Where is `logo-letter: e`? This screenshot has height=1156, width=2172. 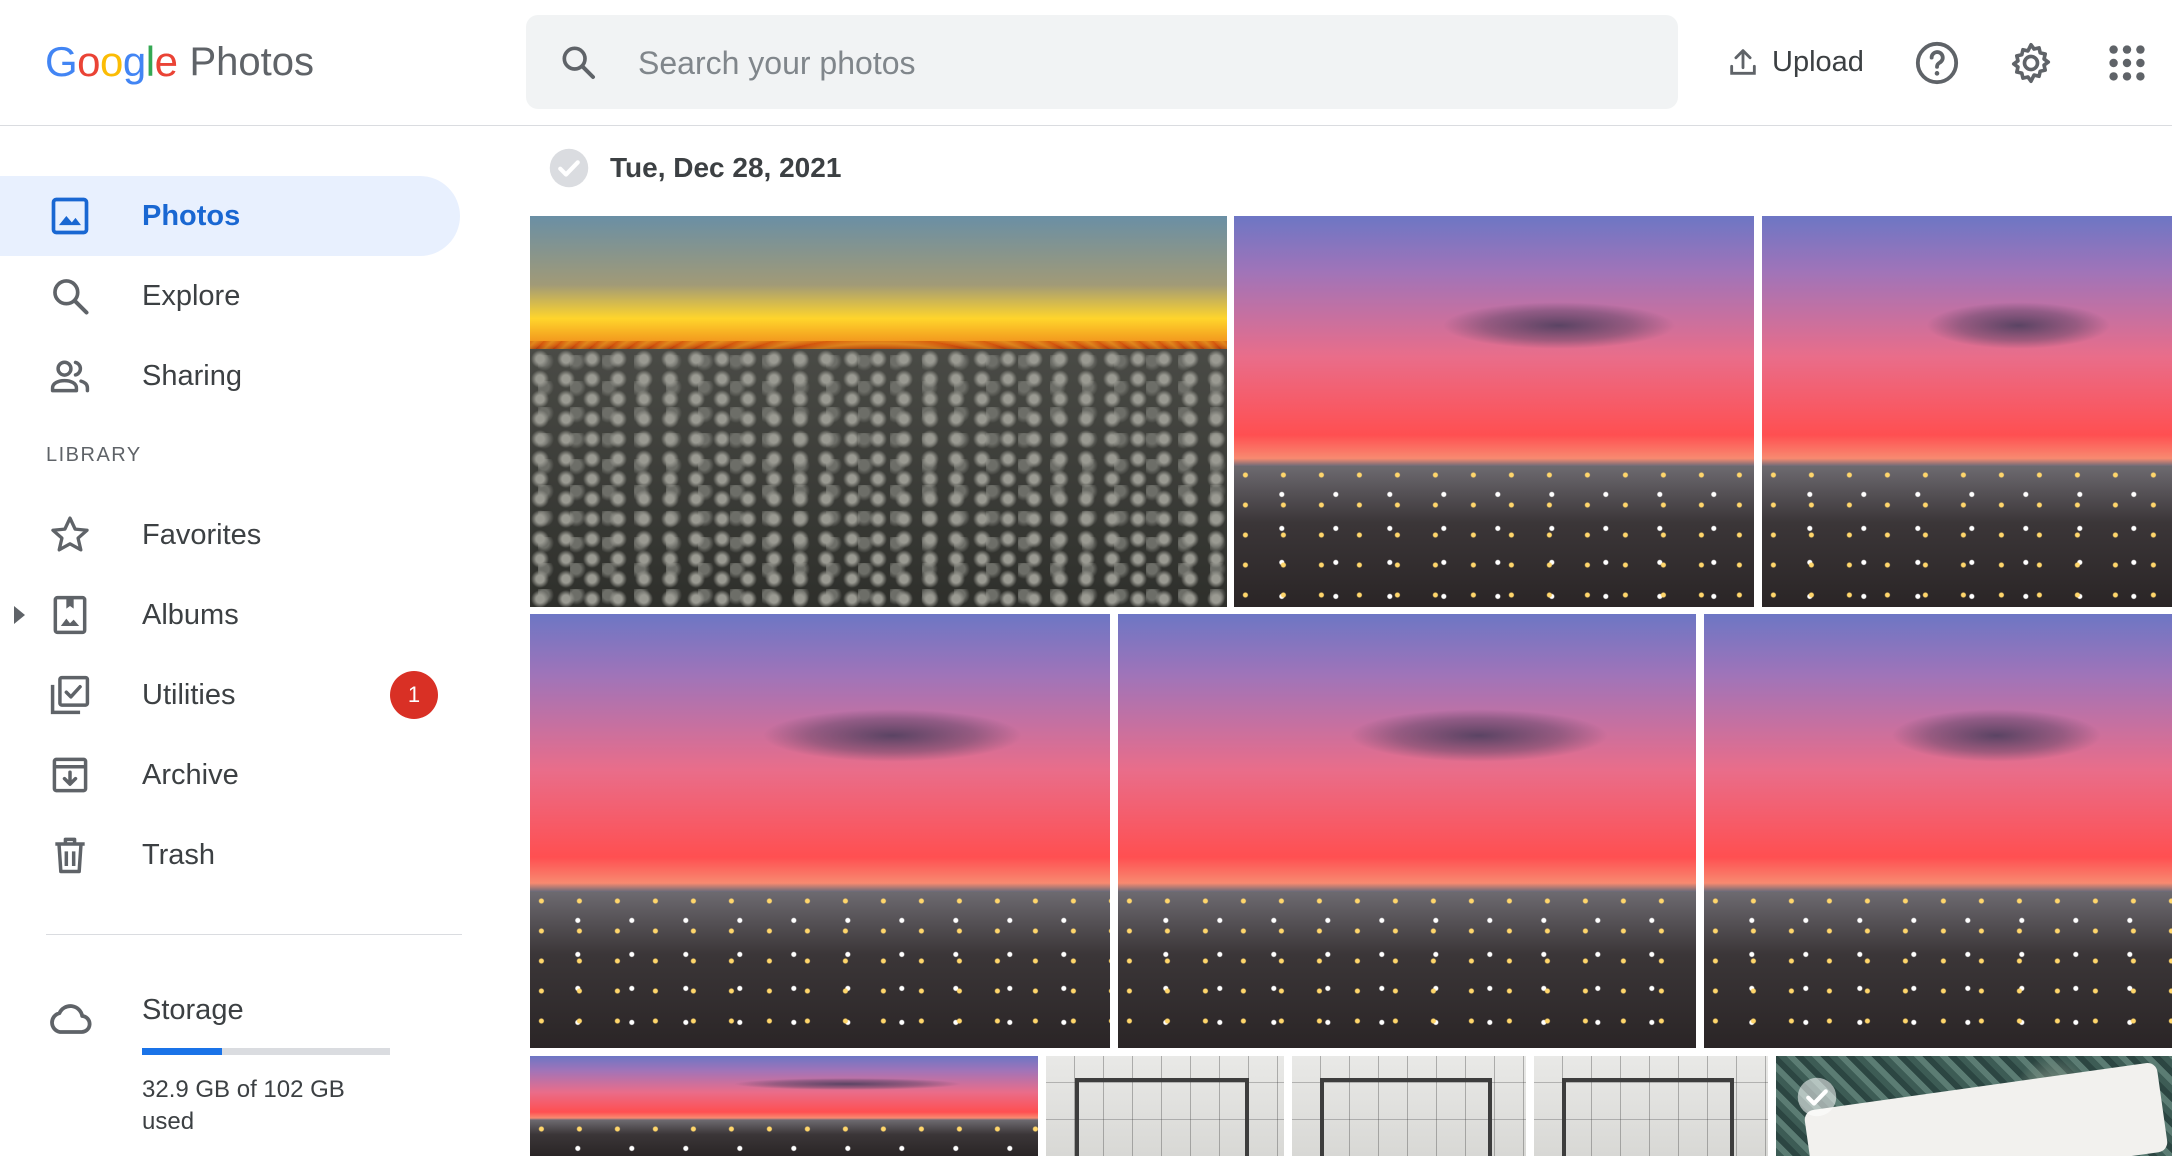
logo-letter: e is located at coordinates (166, 61).